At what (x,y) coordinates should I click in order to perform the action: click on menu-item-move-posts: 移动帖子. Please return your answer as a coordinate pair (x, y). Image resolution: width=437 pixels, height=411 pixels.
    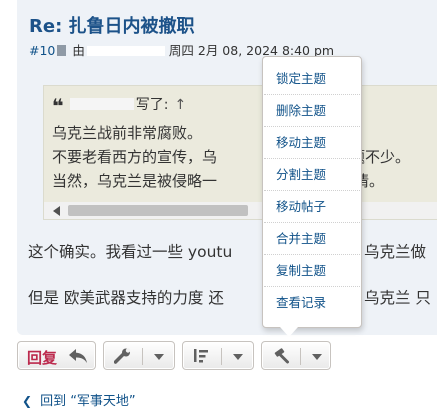
    Looking at the image, I should click on (312, 207).